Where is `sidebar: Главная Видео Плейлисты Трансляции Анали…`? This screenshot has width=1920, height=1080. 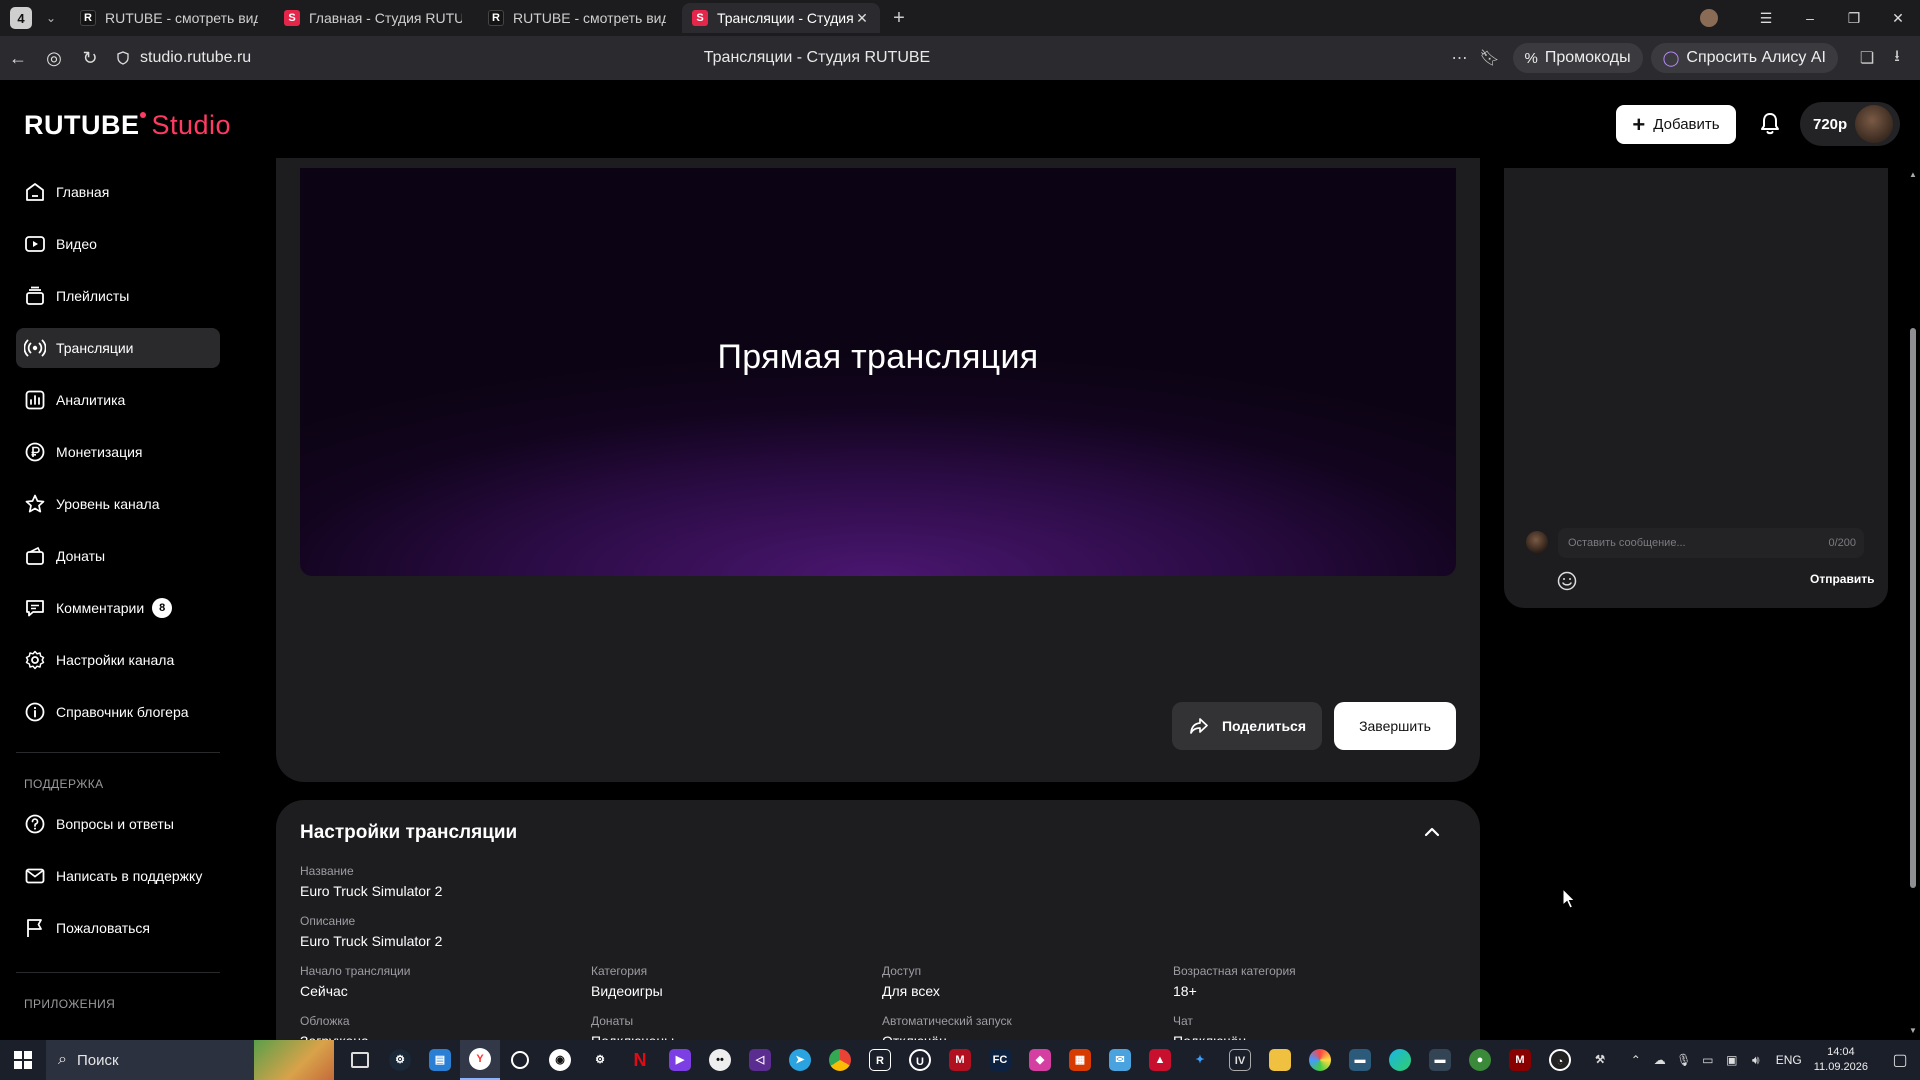 sidebar: Главная Видео Плейлисты Трансляции Анали… is located at coordinates (115, 604).